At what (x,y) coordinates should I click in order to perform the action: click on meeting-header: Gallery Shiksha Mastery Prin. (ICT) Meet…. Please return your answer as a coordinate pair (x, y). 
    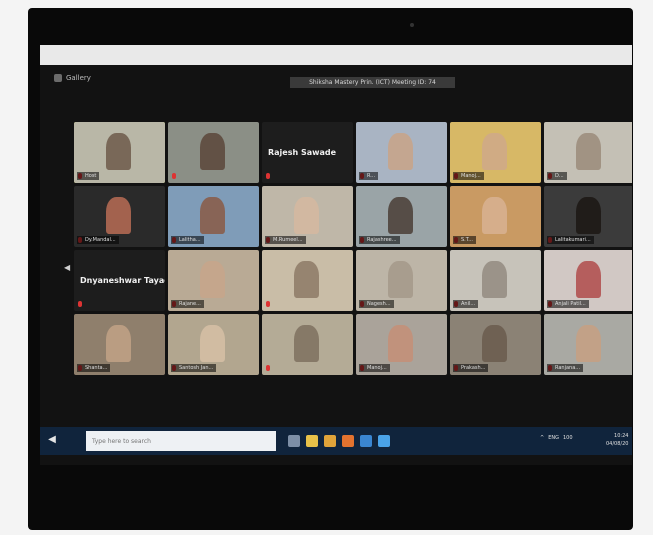
    Looking at the image, I should click on (336, 81).